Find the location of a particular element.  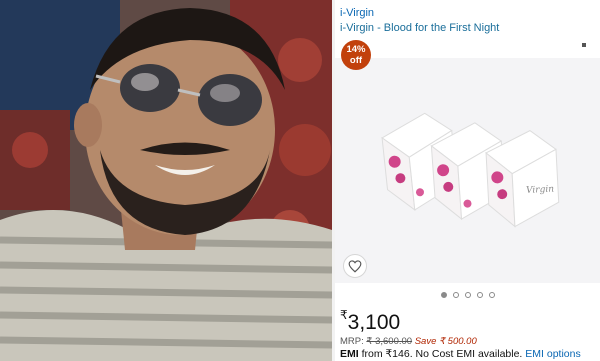

mrp-value: ₹ 3,600.00 is located at coordinates (389, 341).